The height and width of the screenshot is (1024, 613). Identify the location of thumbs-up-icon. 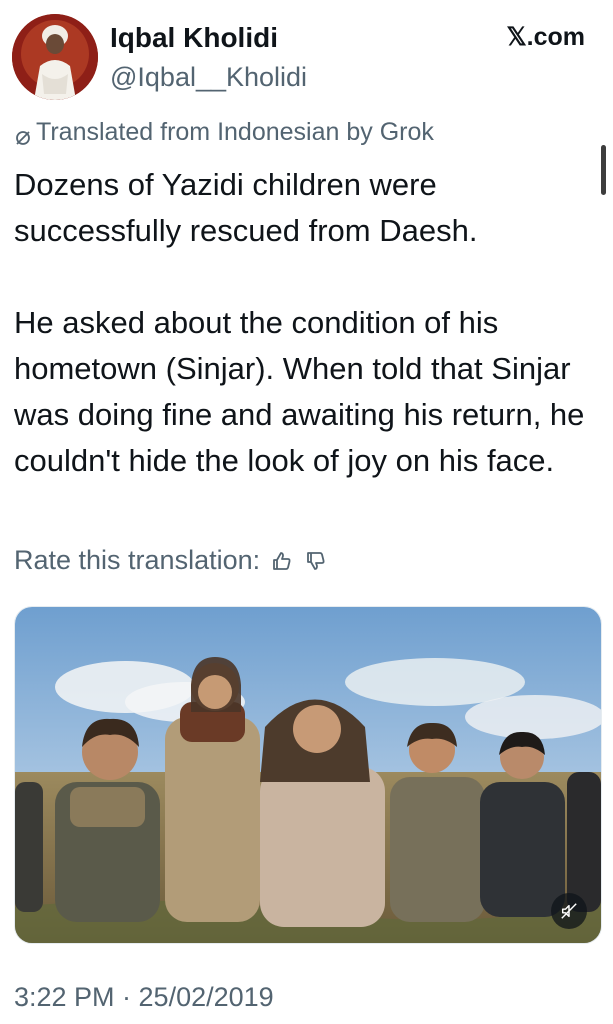
(282, 561).